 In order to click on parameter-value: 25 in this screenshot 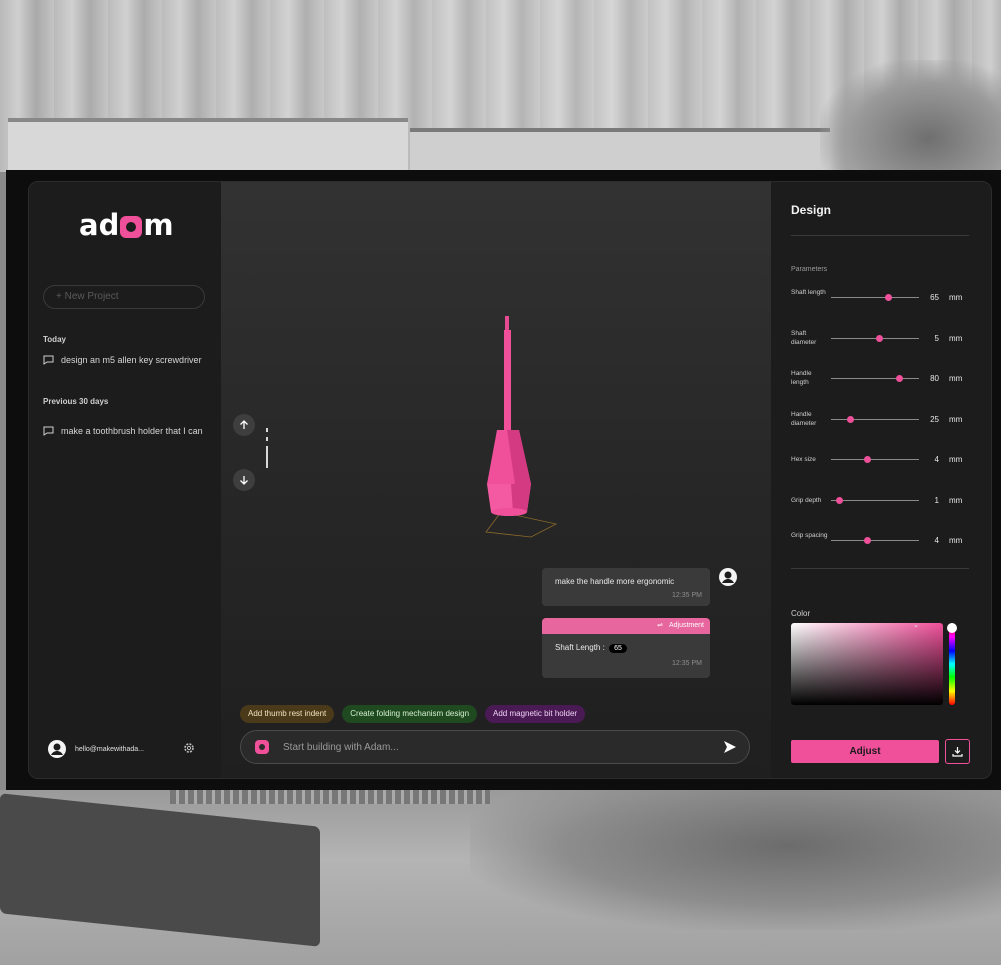, I will do `click(934, 419)`.